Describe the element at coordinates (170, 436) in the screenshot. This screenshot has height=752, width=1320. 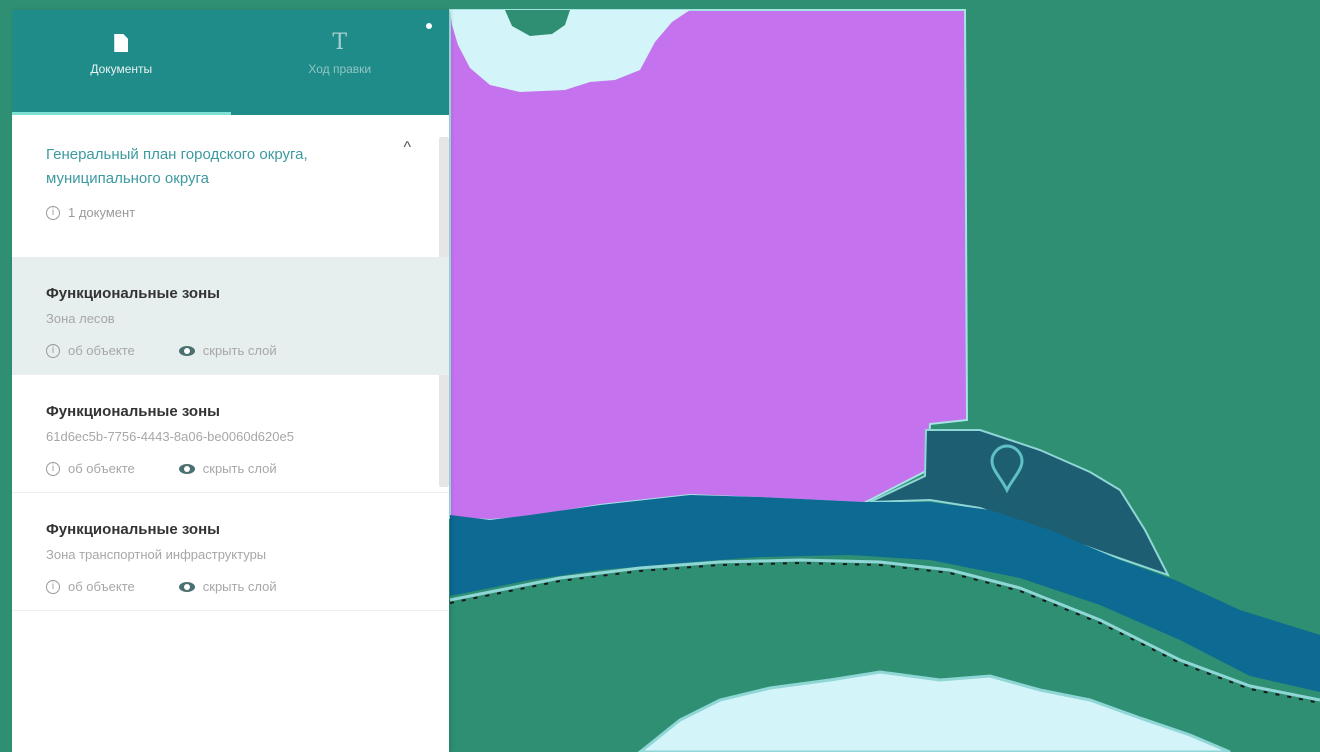
I see `item-subtitle: 61d6ec5b-7756-4443-8a06-be0060d620e5` at that location.